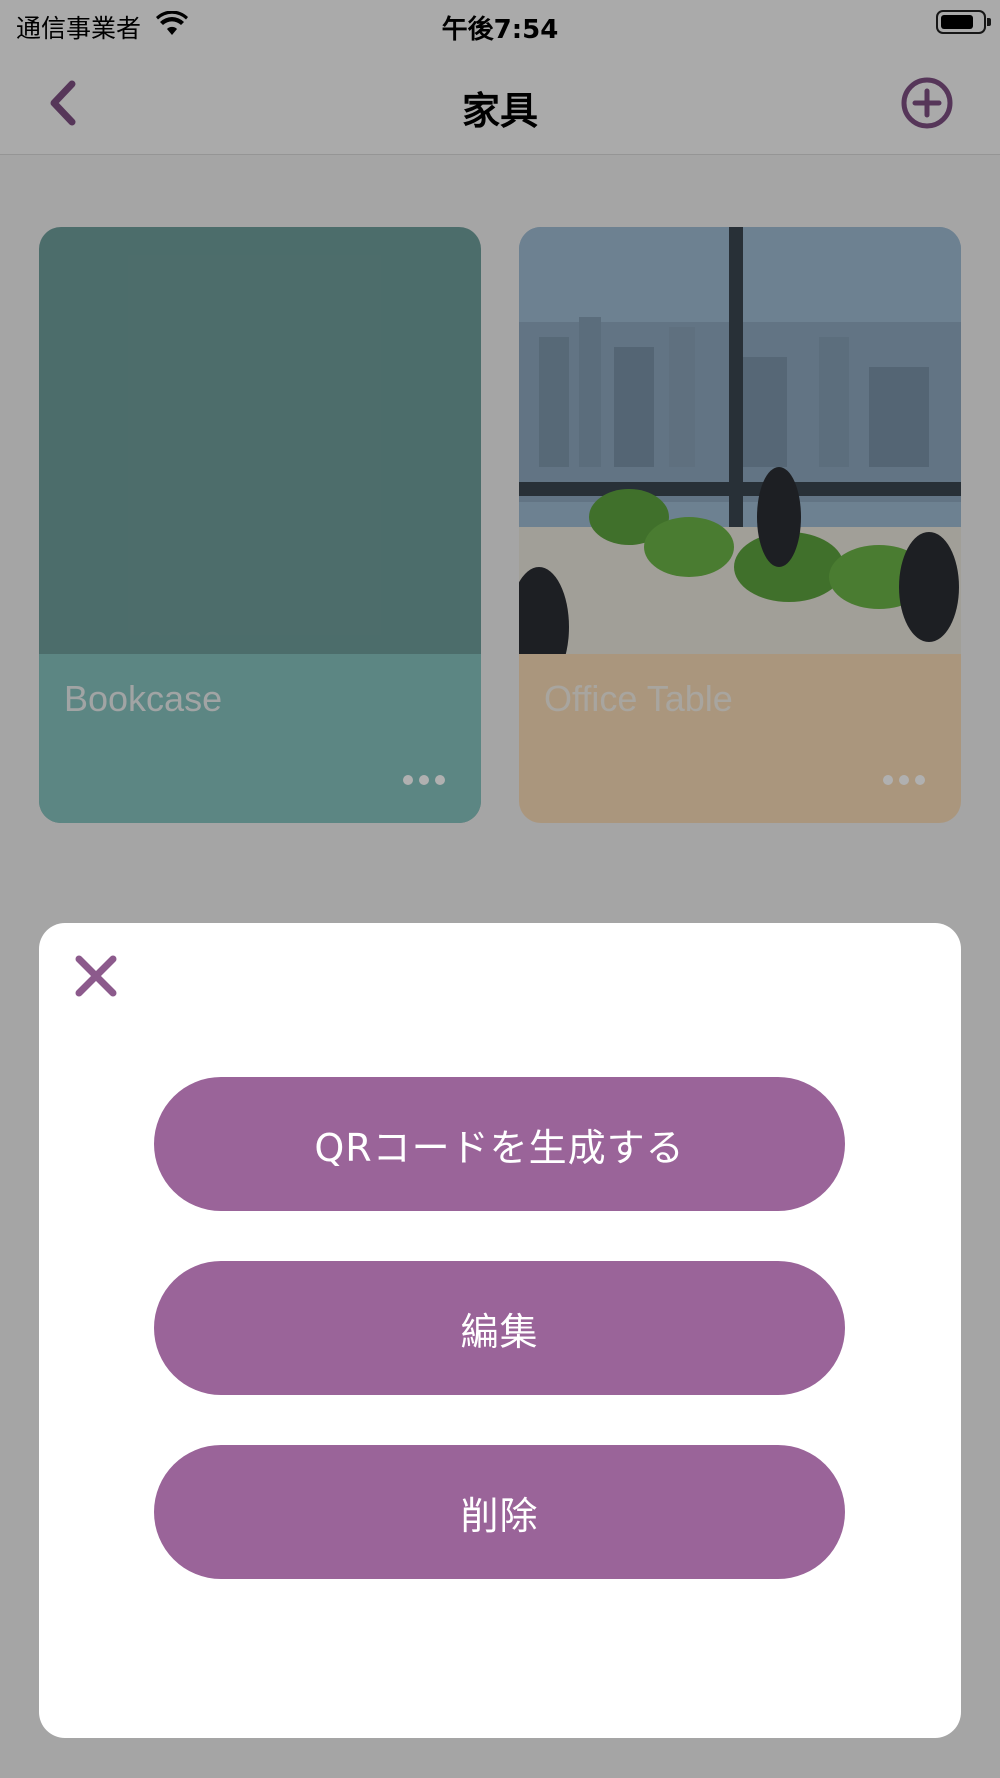 The width and height of the screenshot is (1000, 1778). I want to click on generate-qr-button: QRコードを生成する, so click(499, 1144).